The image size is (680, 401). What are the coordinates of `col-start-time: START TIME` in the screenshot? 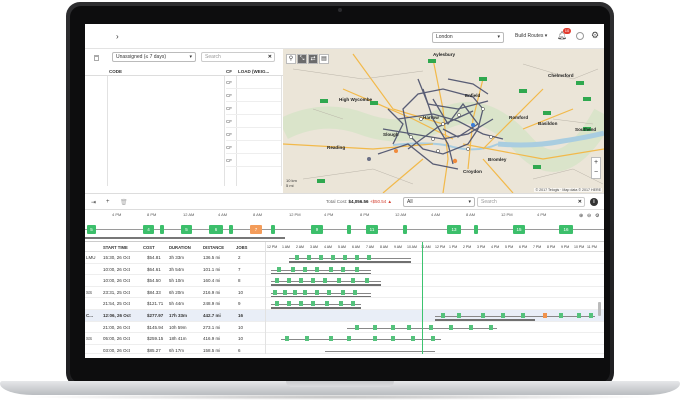 It's located at (115, 247).